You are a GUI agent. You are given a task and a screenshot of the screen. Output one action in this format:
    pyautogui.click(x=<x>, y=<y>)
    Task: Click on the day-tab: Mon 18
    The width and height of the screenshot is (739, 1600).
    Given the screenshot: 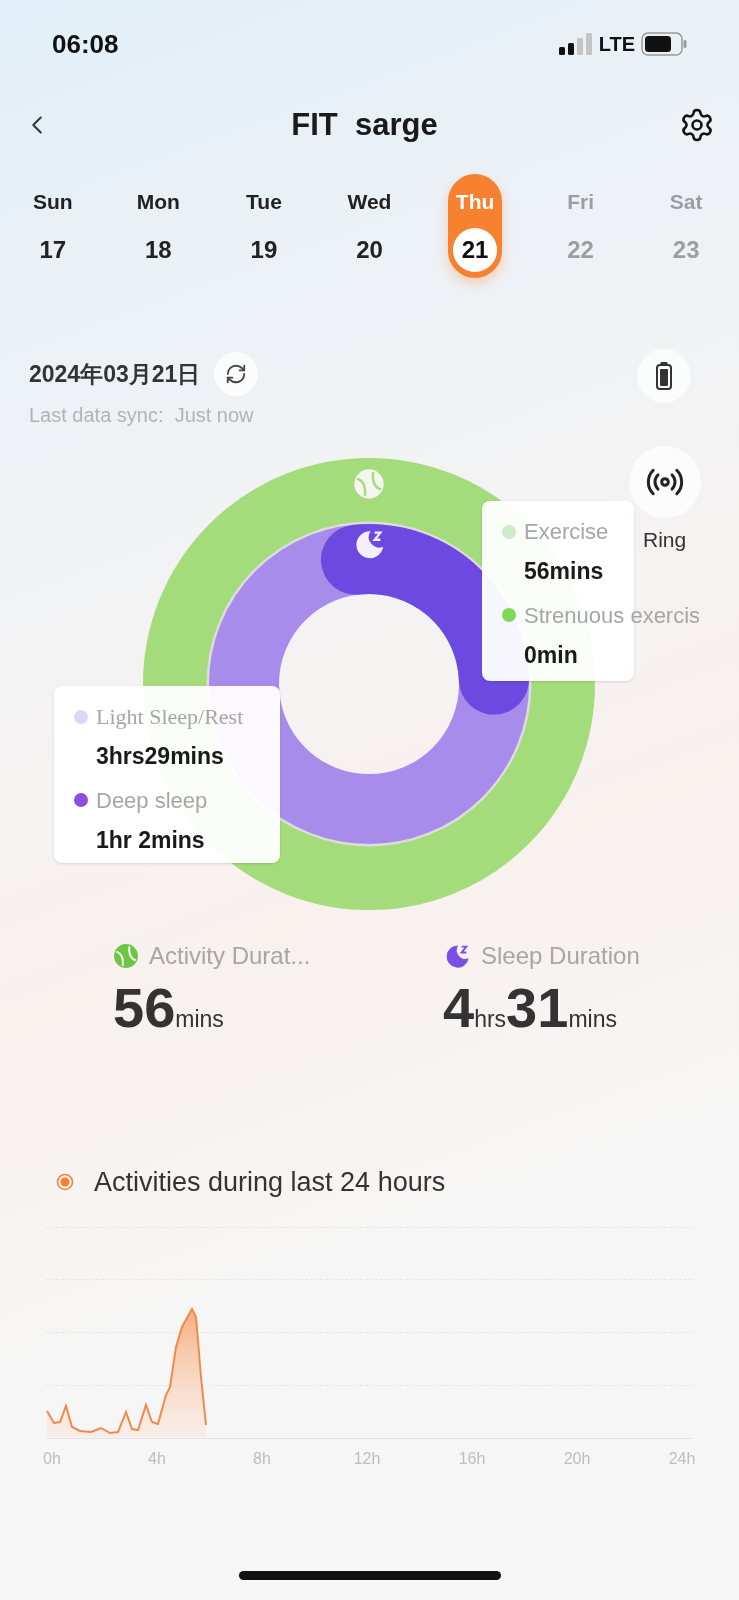 What is the action you would take?
    pyautogui.click(x=158, y=226)
    